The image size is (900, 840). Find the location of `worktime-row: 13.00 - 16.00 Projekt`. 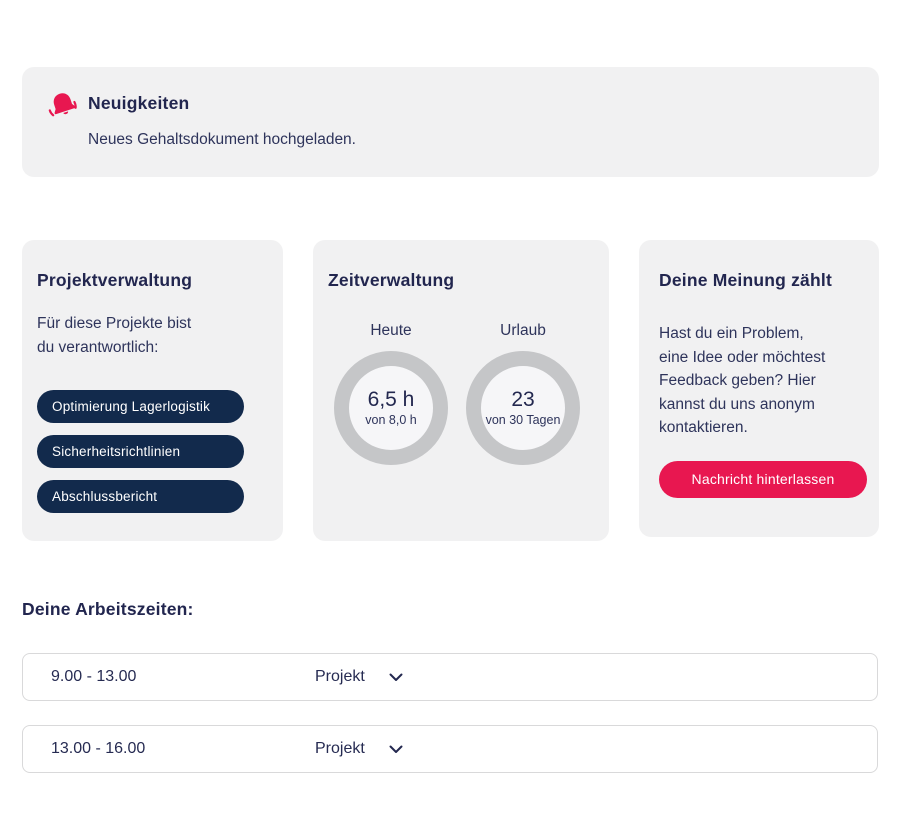

worktime-row: 13.00 - 16.00 Projekt is located at coordinates (450, 749).